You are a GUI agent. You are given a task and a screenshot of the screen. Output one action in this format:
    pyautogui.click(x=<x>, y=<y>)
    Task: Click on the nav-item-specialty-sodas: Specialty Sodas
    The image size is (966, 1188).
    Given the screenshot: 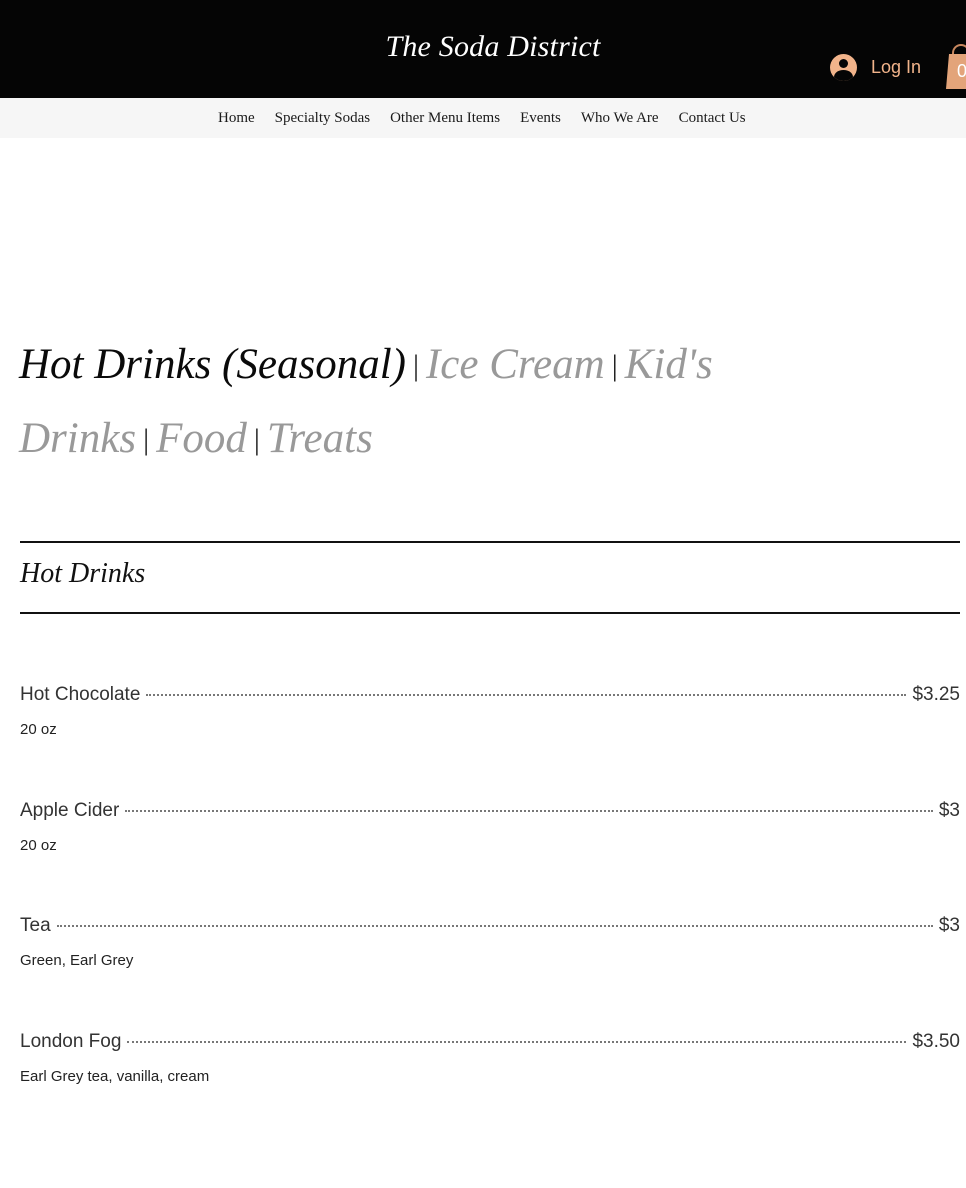 What is the action you would take?
    pyautogui.click(x=322, y=118)
    